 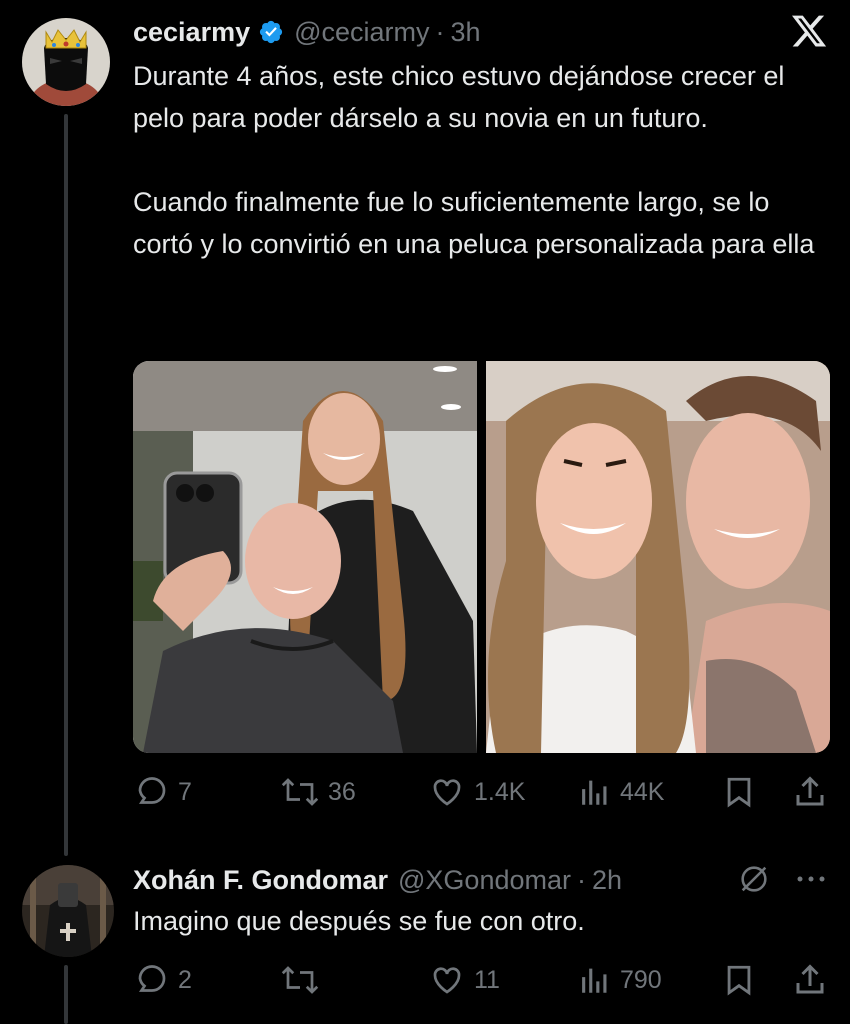 I want to click on timestamp: 3h, so click(x=466, y=32).